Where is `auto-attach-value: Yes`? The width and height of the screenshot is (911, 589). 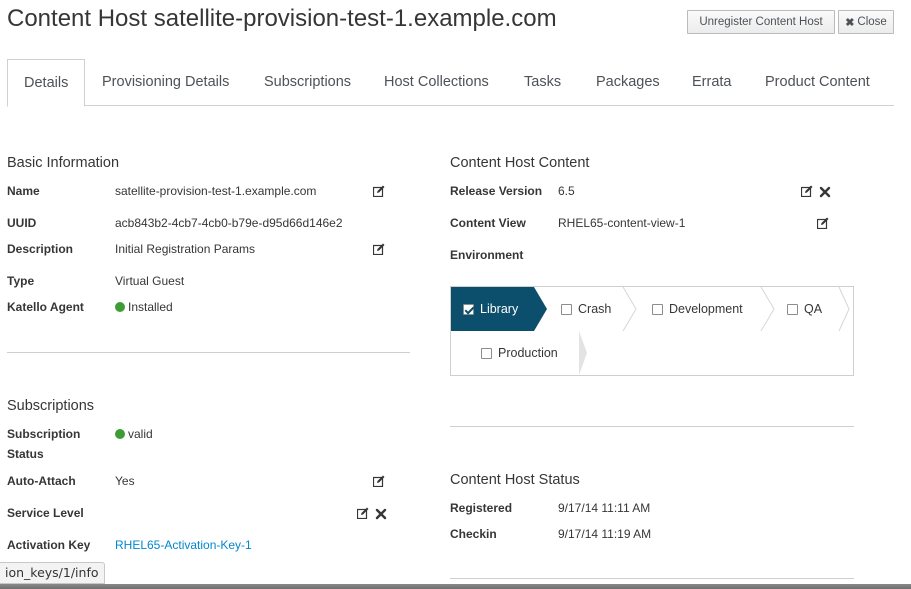 auto-attach-value: Yes is located at coordinates (125, 481).